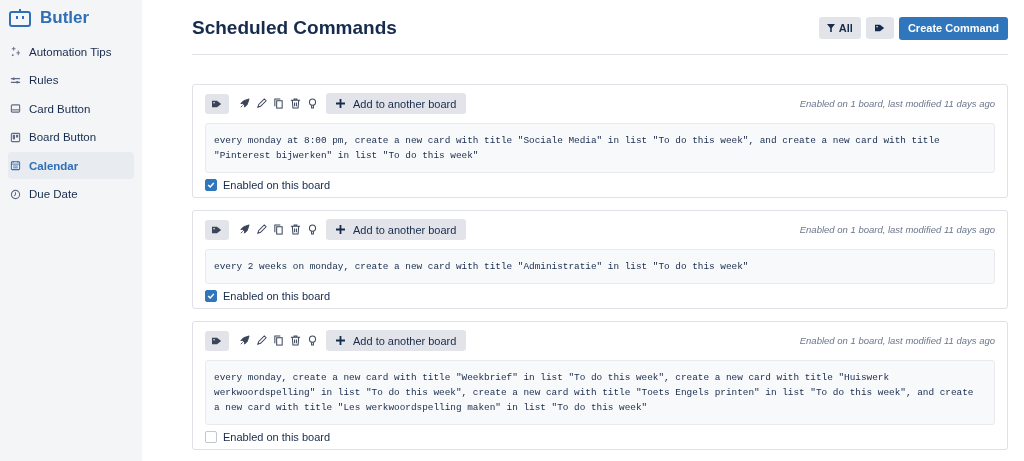 Image resolution: width=1024 pixels, height=461 pixels. I want to click on sidebar-item: Automation Tips, so click(71, 51).